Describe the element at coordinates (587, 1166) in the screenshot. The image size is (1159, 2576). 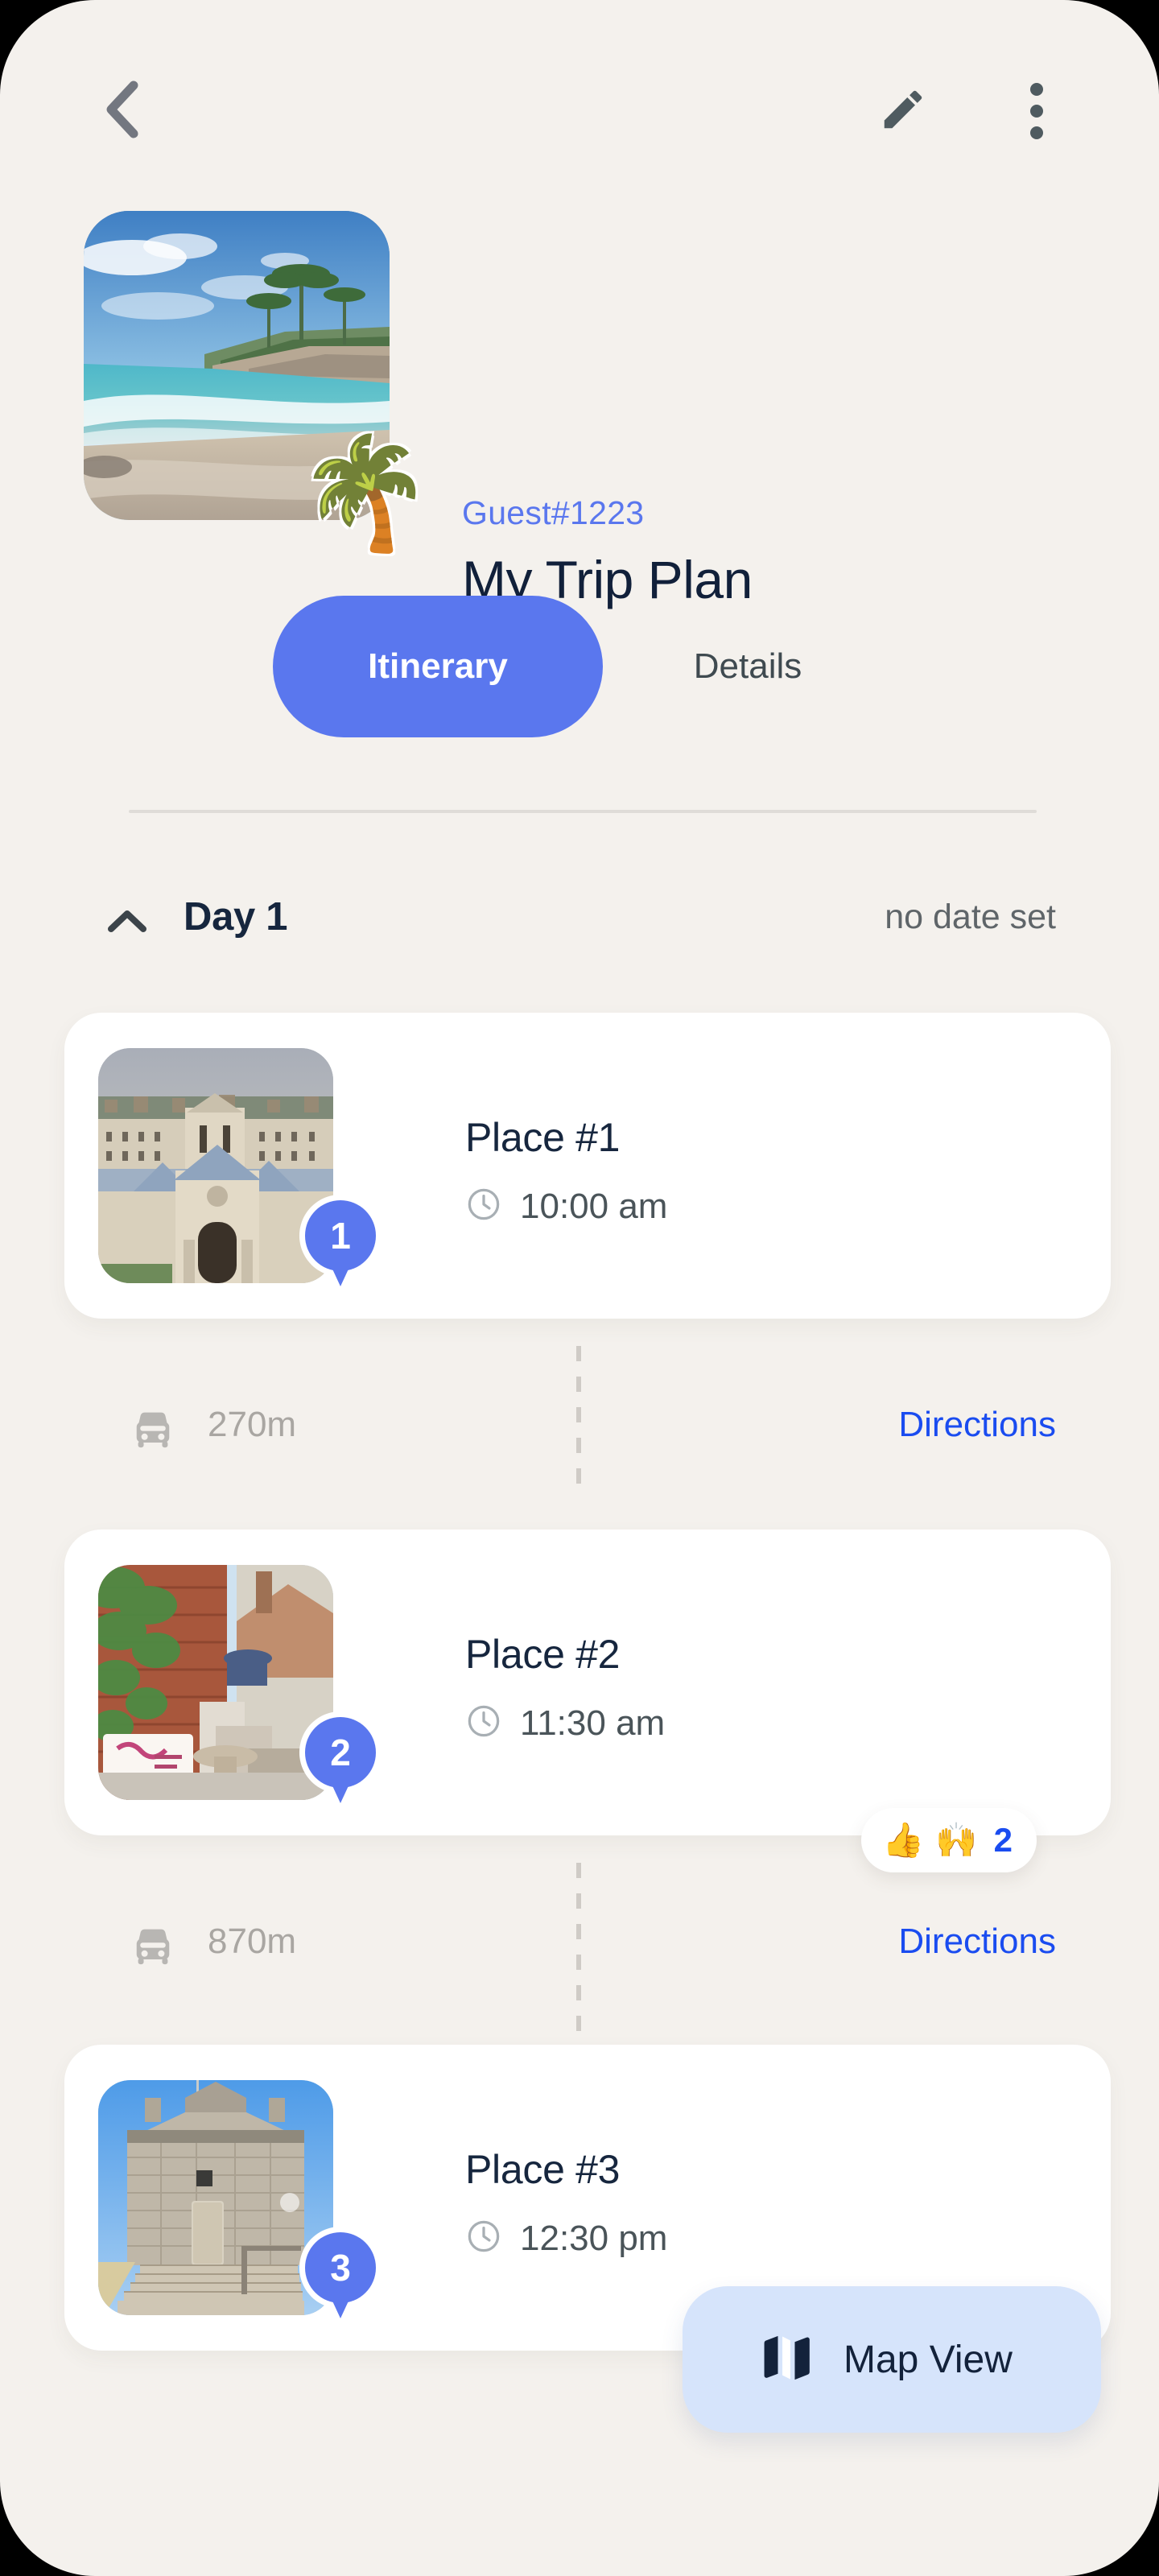
I see `place-card: 1 Place #1 10:00 am` at that location.